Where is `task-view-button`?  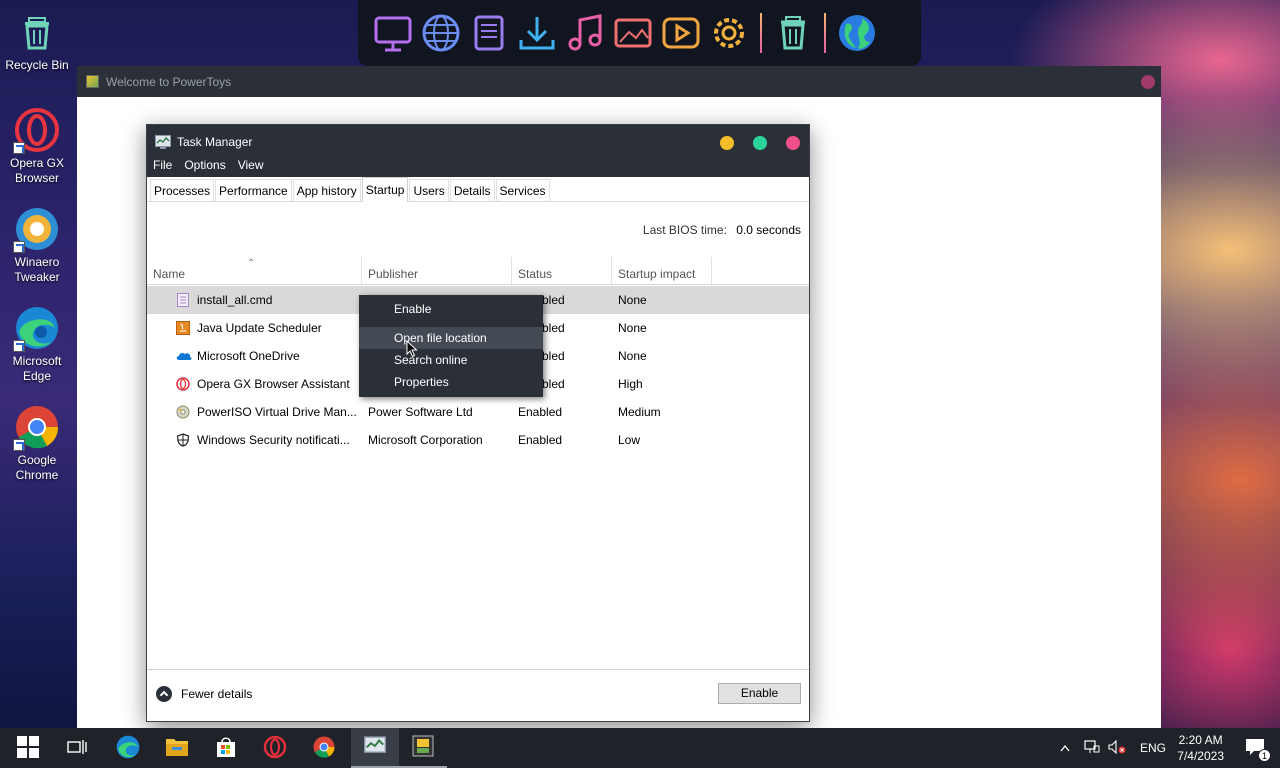
task-view-button is located at coordinates (77, 748).